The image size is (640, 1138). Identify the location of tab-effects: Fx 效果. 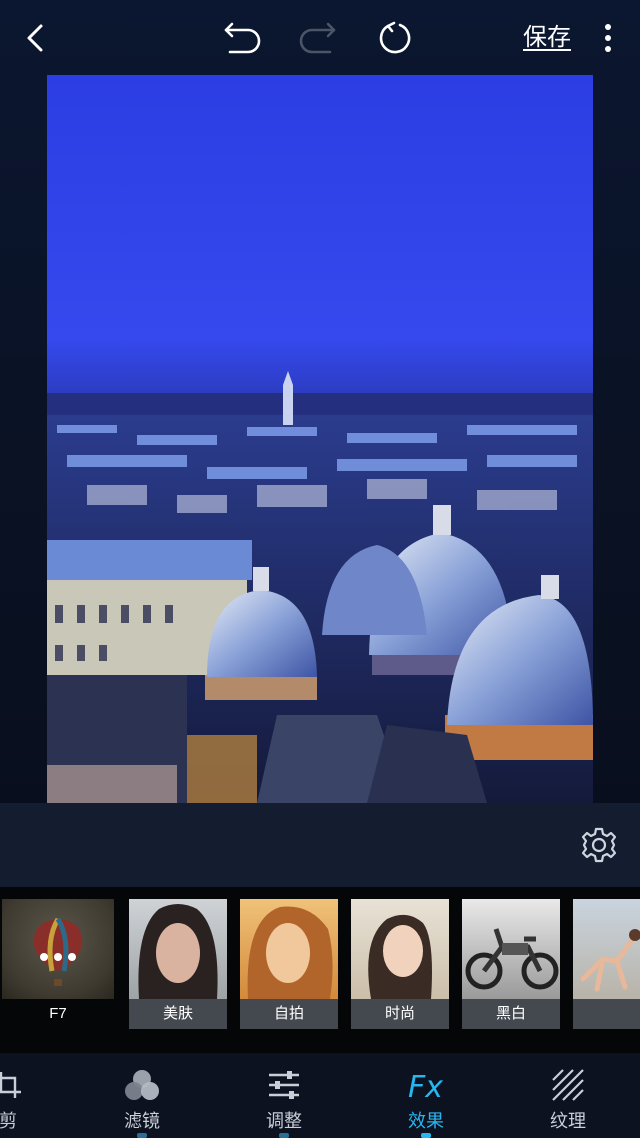
(426, 1095).